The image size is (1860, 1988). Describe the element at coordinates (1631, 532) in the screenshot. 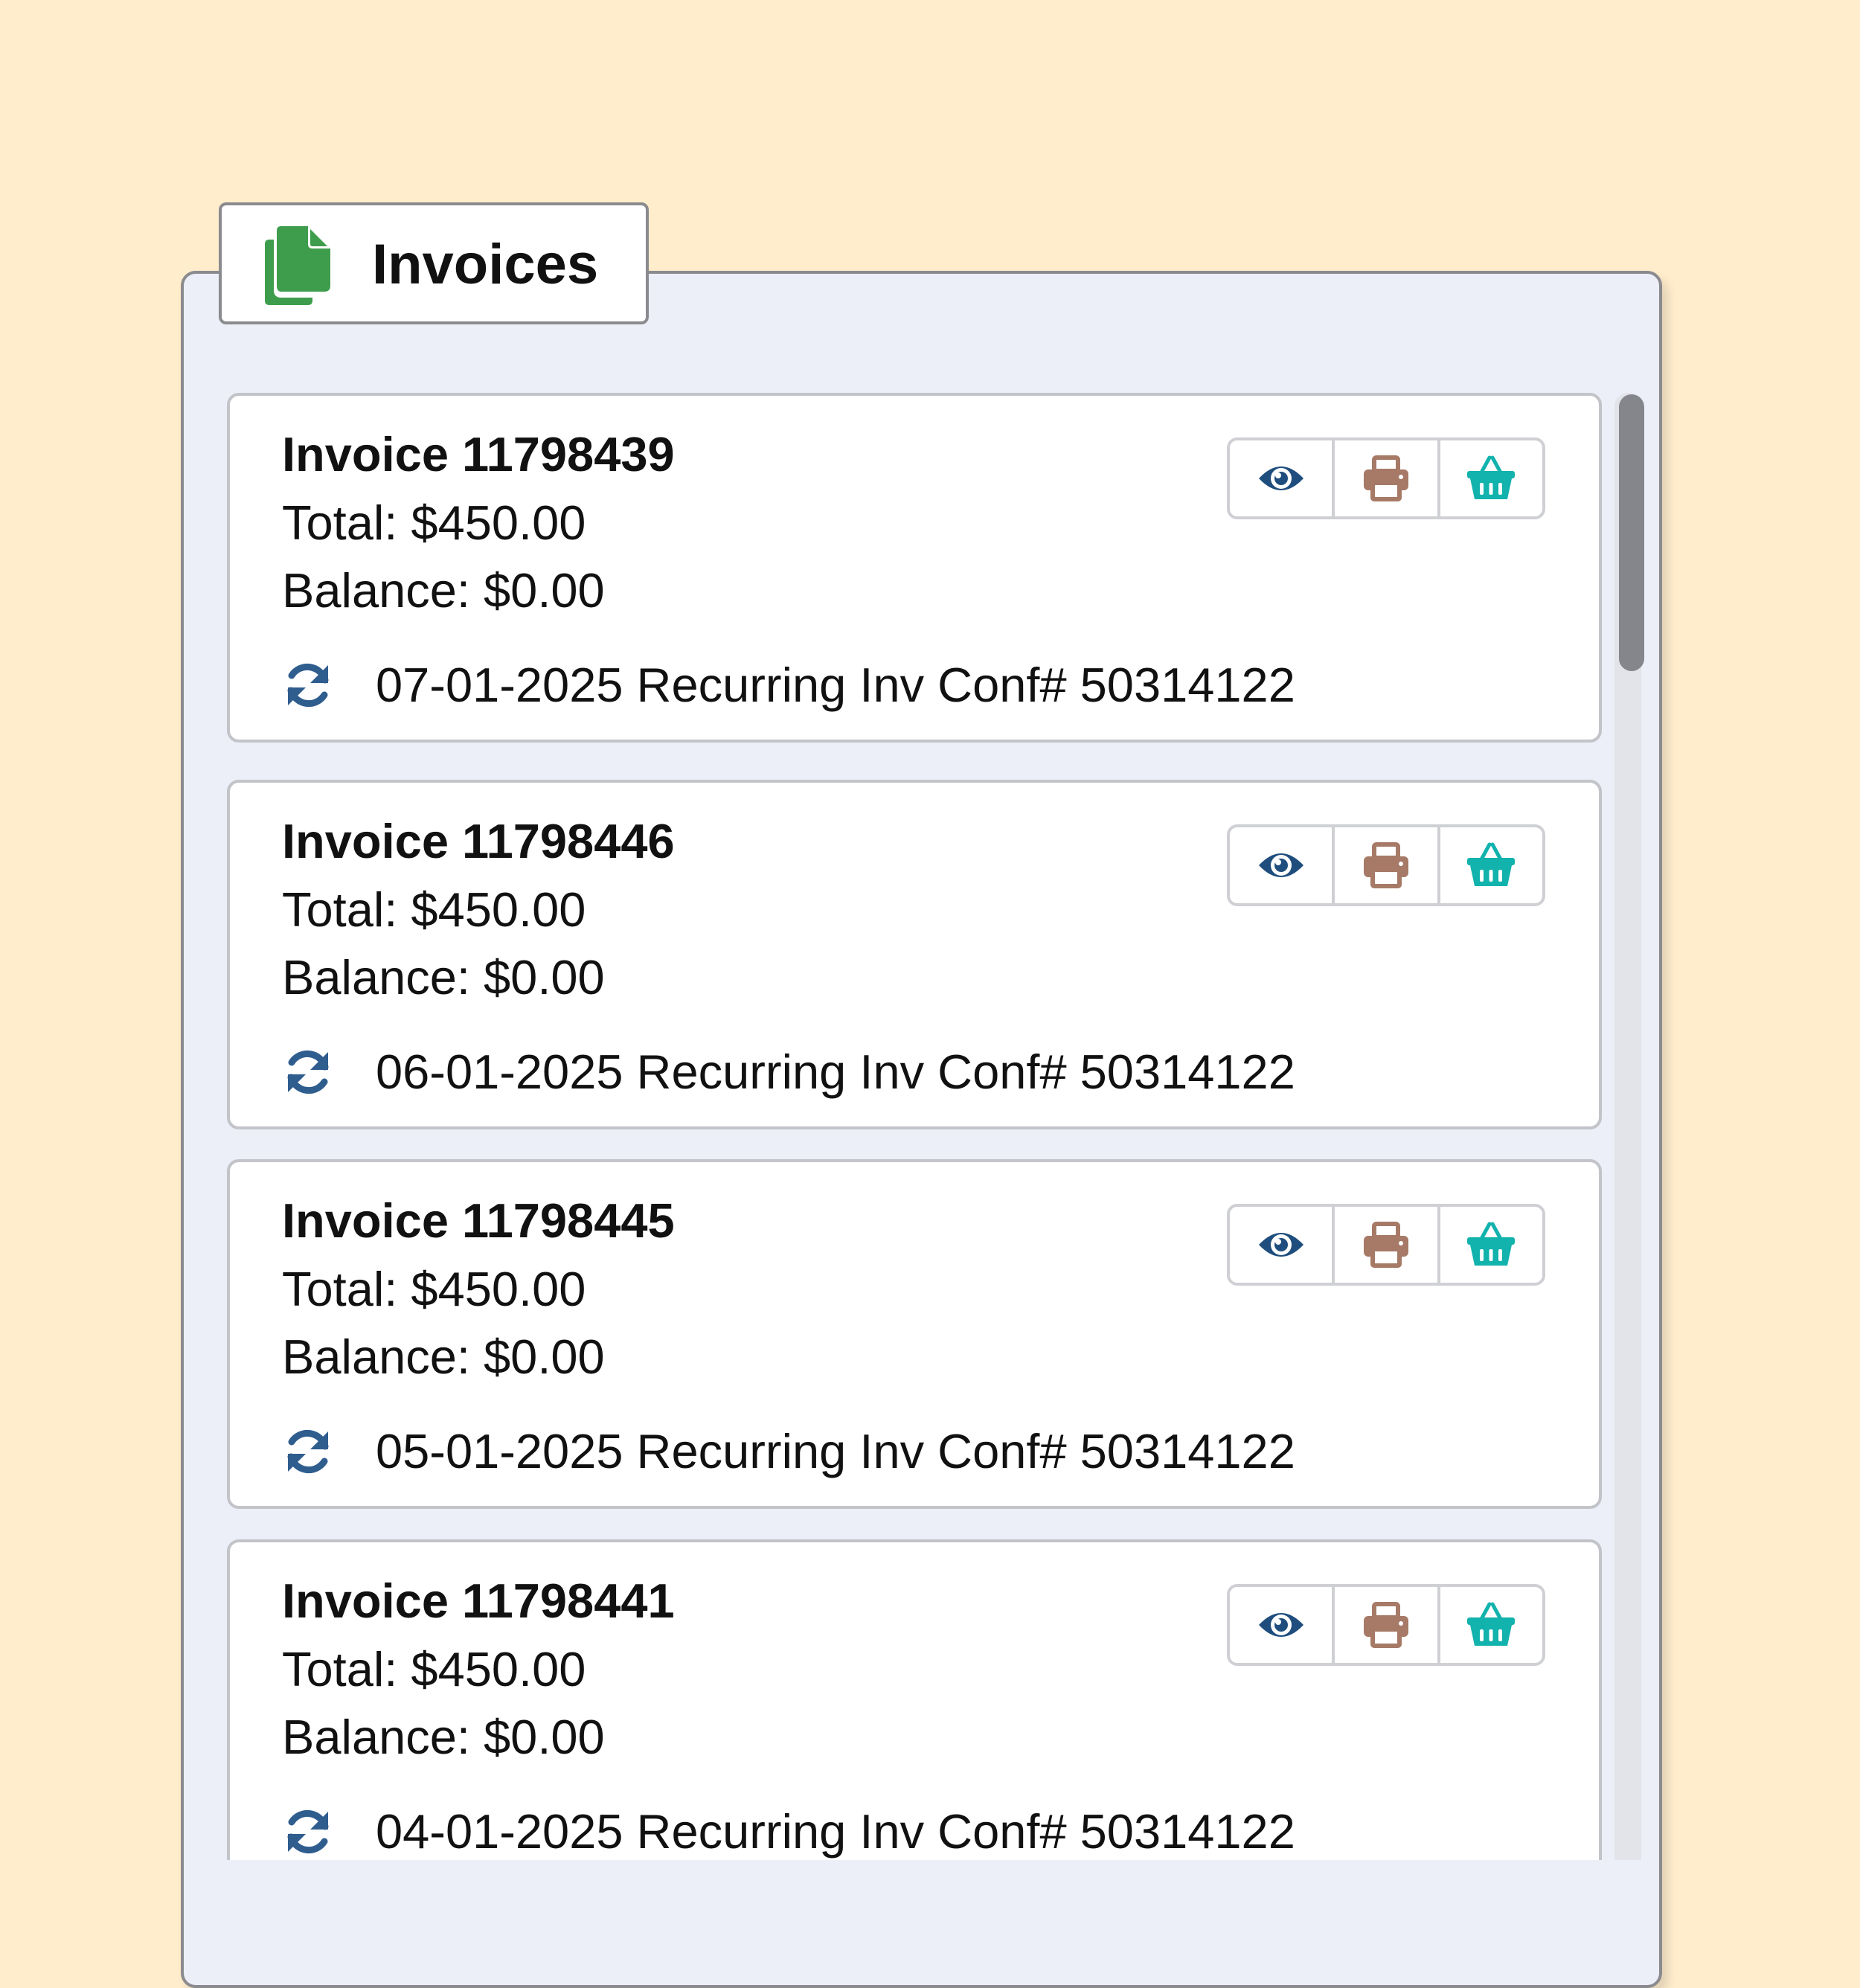

I see `scrollbar-thumb` at that location.